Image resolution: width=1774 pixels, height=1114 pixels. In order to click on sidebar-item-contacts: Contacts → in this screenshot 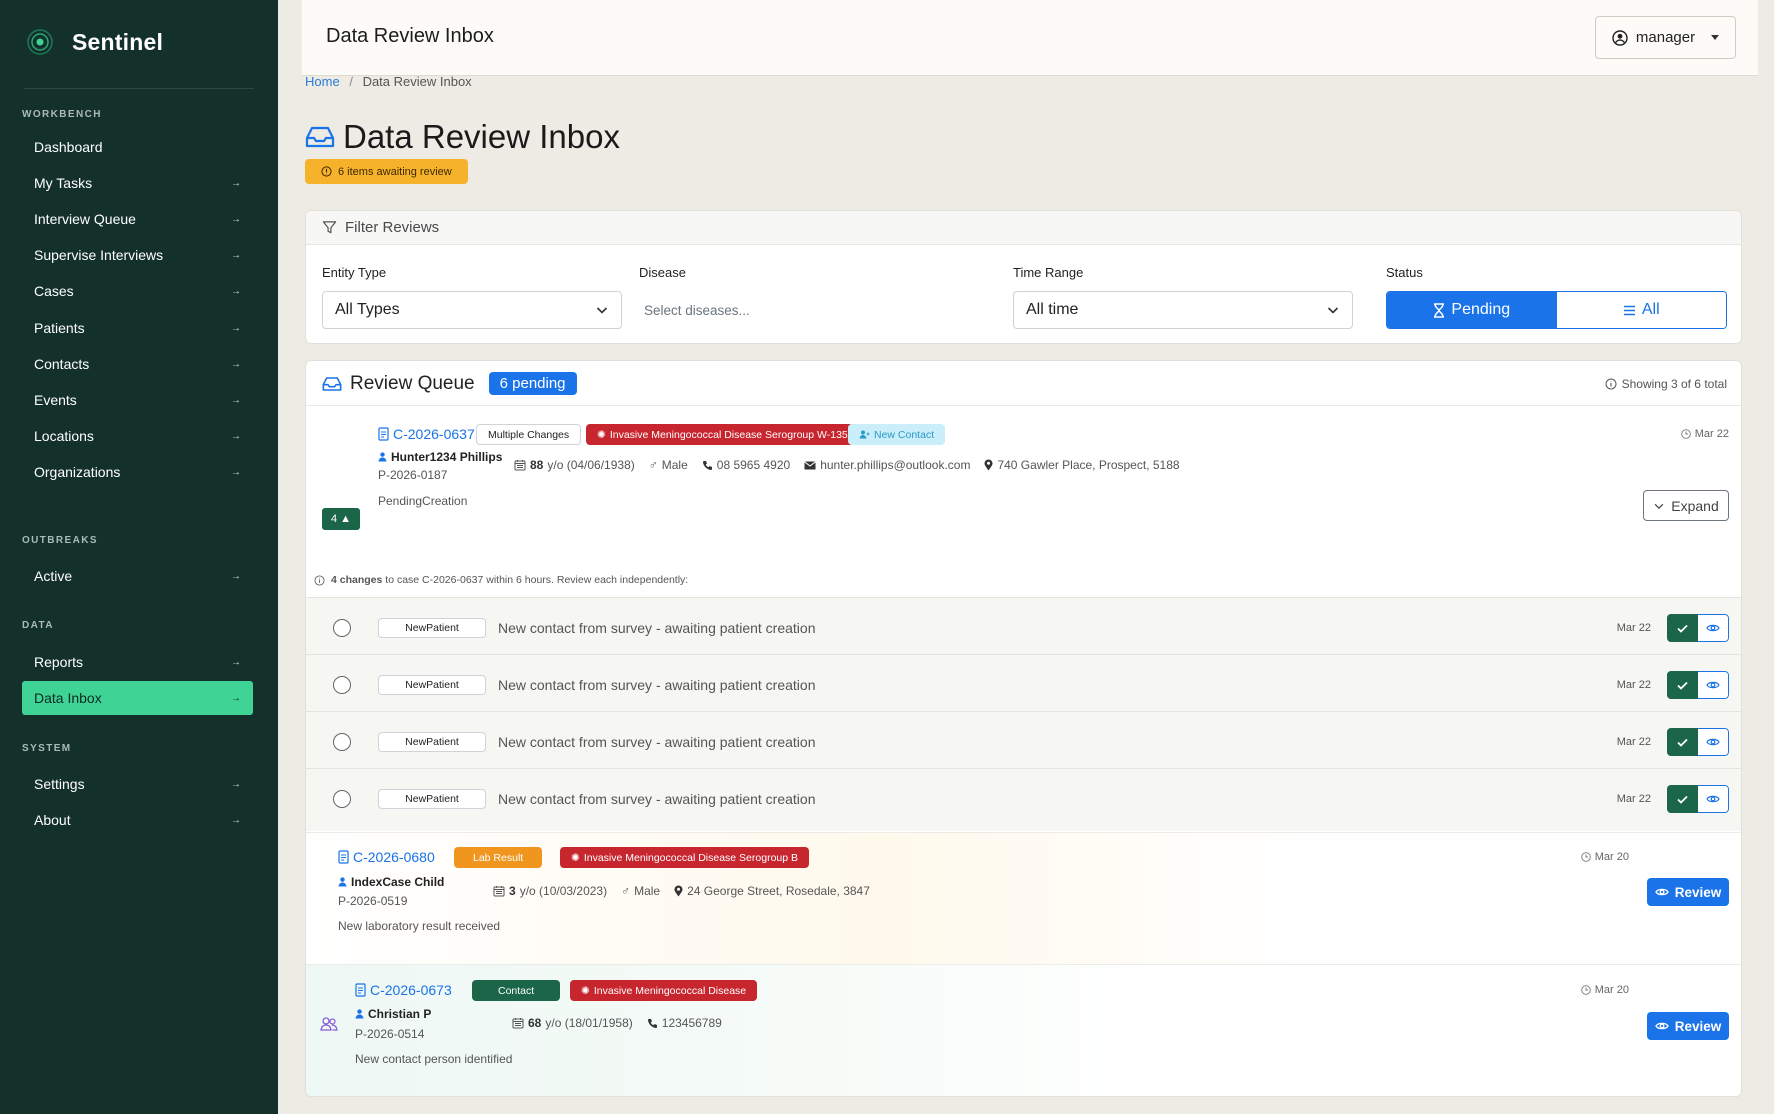, I will do `click(137, 364)`.